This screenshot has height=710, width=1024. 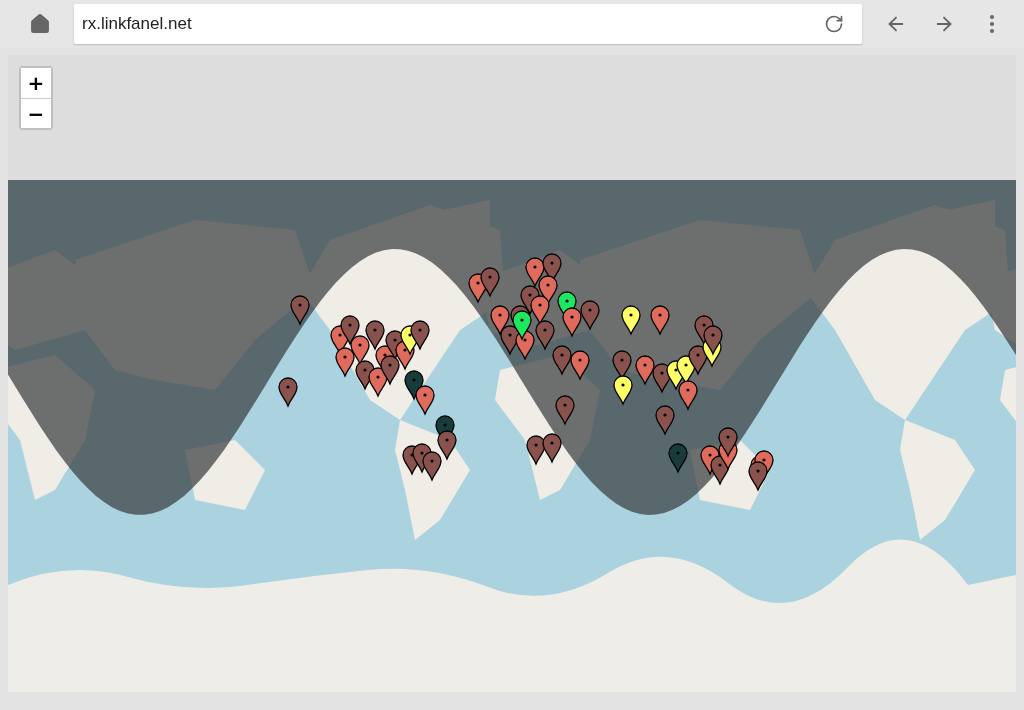 What do you see at coordinates (468, 24) in the screenshot?
I see `address-bar: rx.linkfanel.net` at bounding box center [468, 24].